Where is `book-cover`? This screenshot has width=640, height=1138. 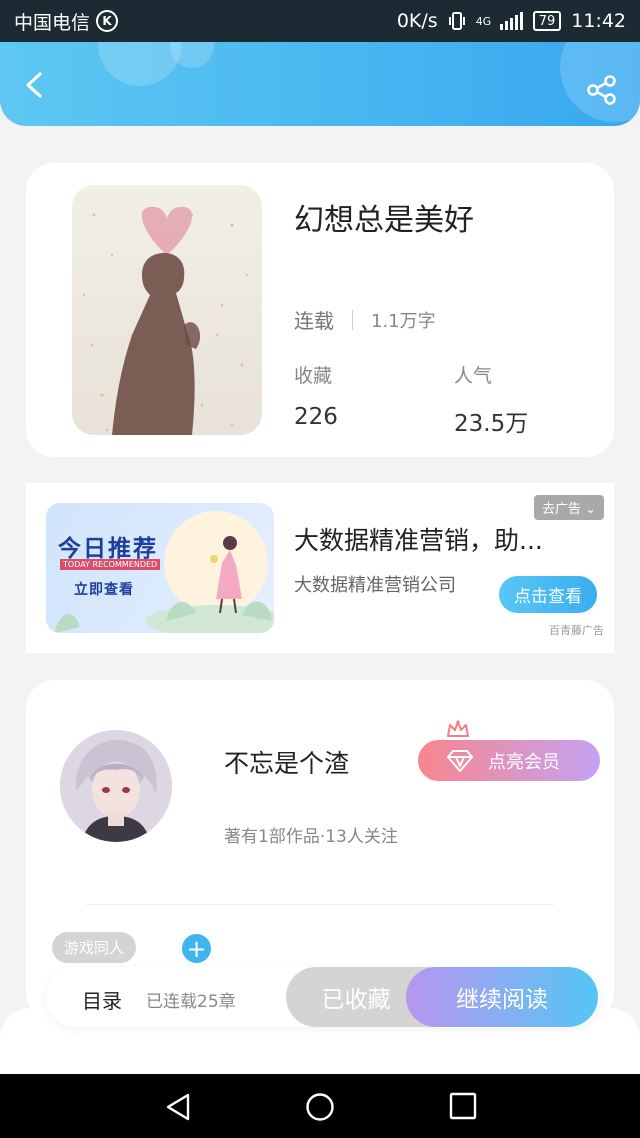 book-cover is located at coordinates (167, 310).